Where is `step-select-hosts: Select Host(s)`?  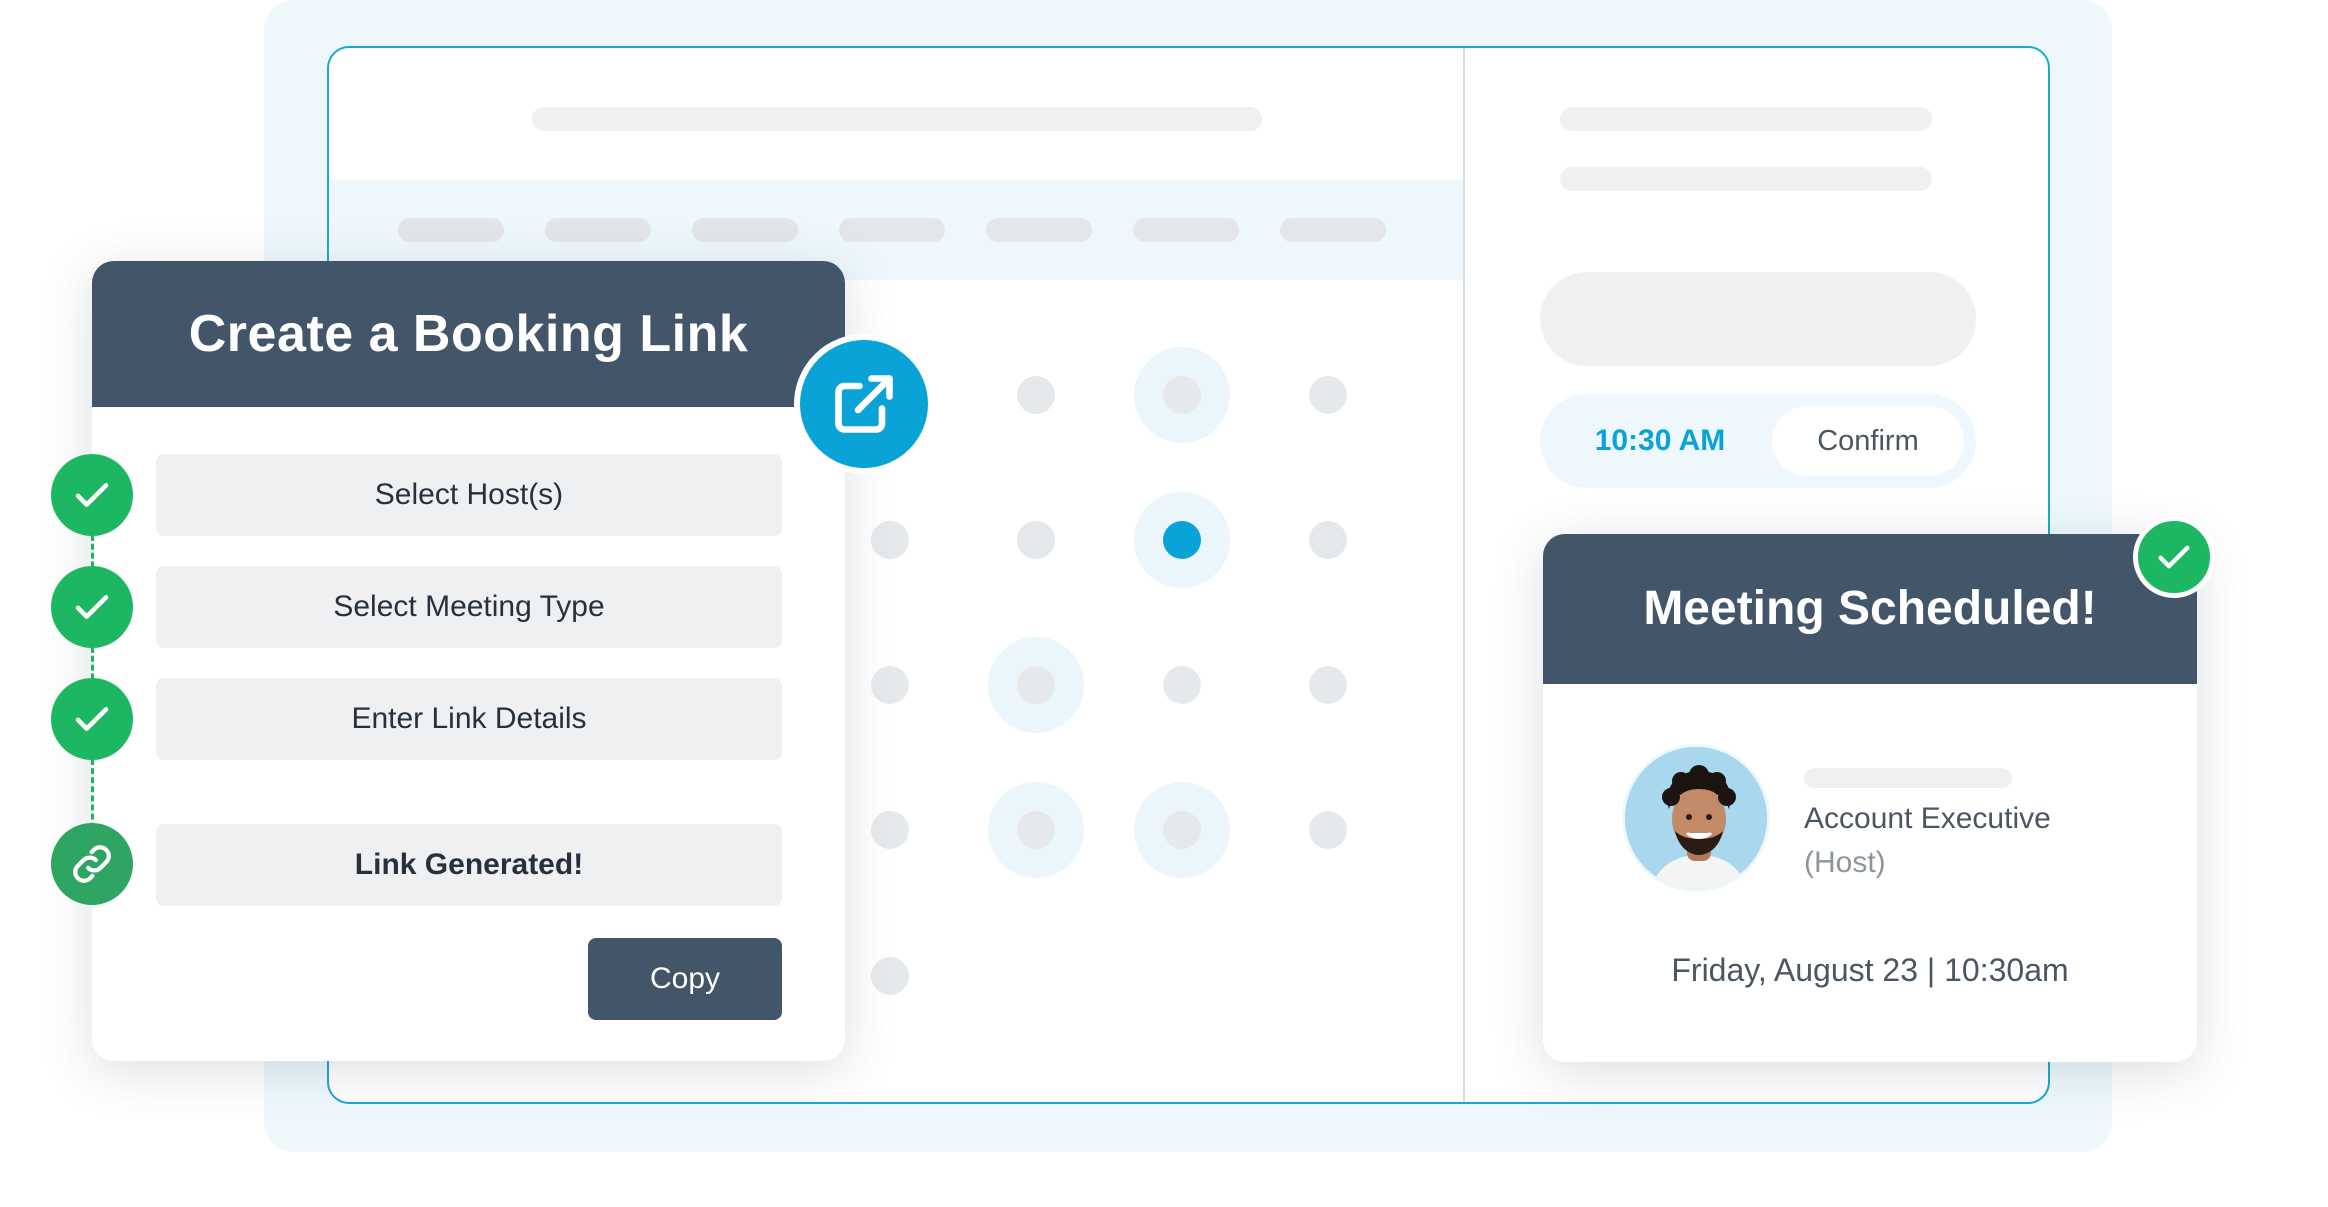 step-select-hosts: Select Host(s) is located at coordinates (469, 495).